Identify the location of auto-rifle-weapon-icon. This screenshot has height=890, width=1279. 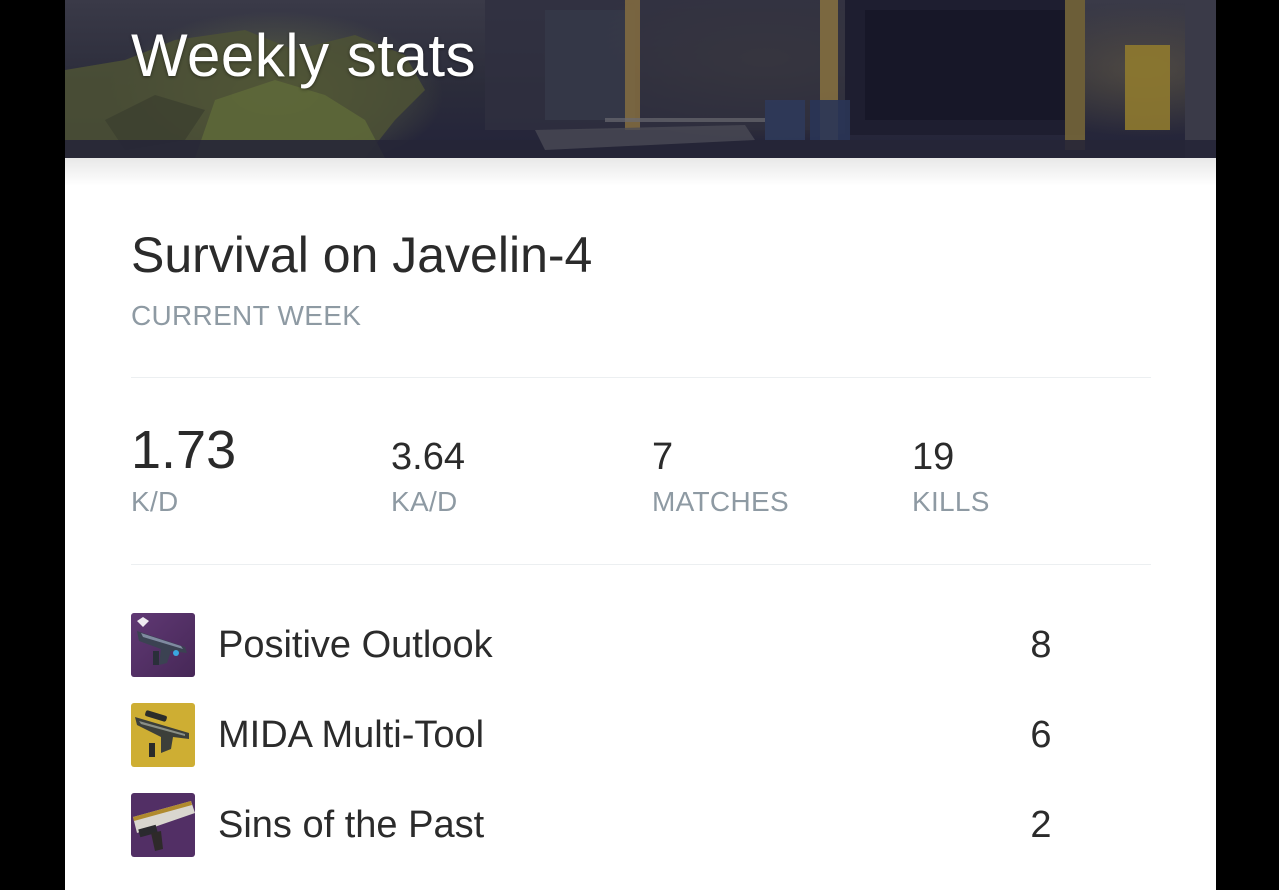
(163, 645).